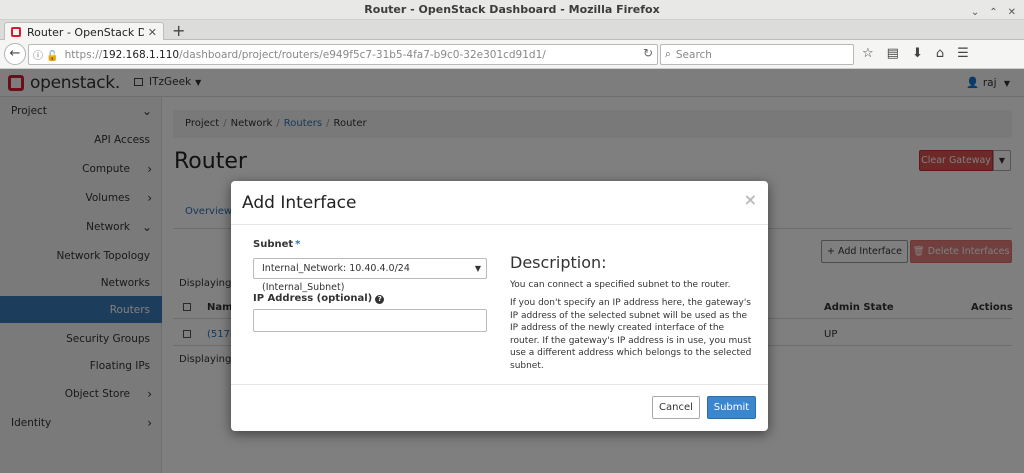 Image resolution: width=1024 pixels, height=473 pixels. Describe the element at coordinates (757, 54) in the screenshot. I see `browser-search-bar: ⌕ Search` at that location.